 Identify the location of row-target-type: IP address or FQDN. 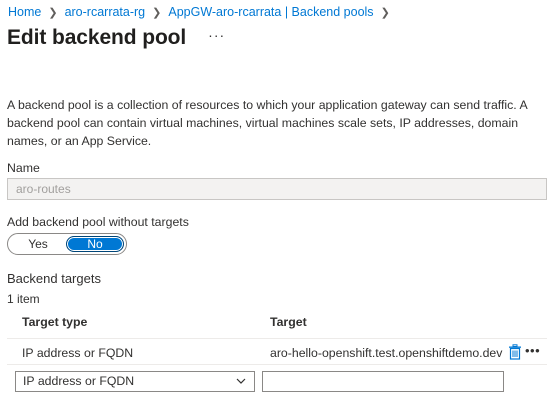
(78, 353).